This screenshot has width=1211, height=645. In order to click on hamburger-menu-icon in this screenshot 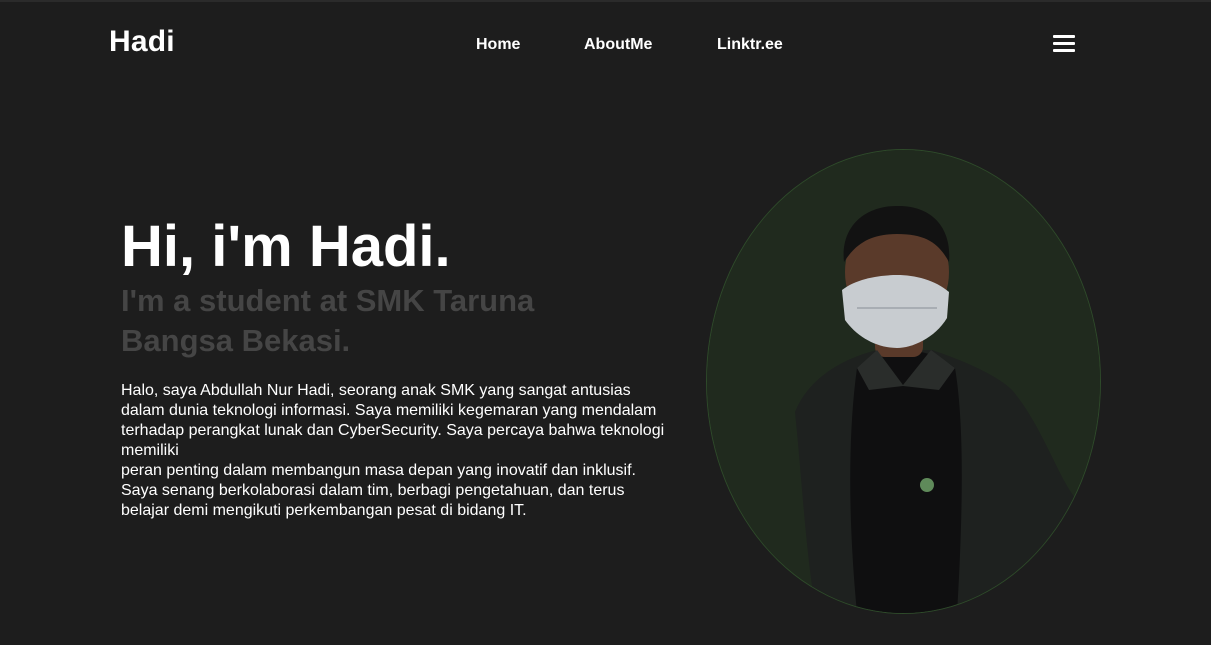, I will do `click(1064, 44)`.